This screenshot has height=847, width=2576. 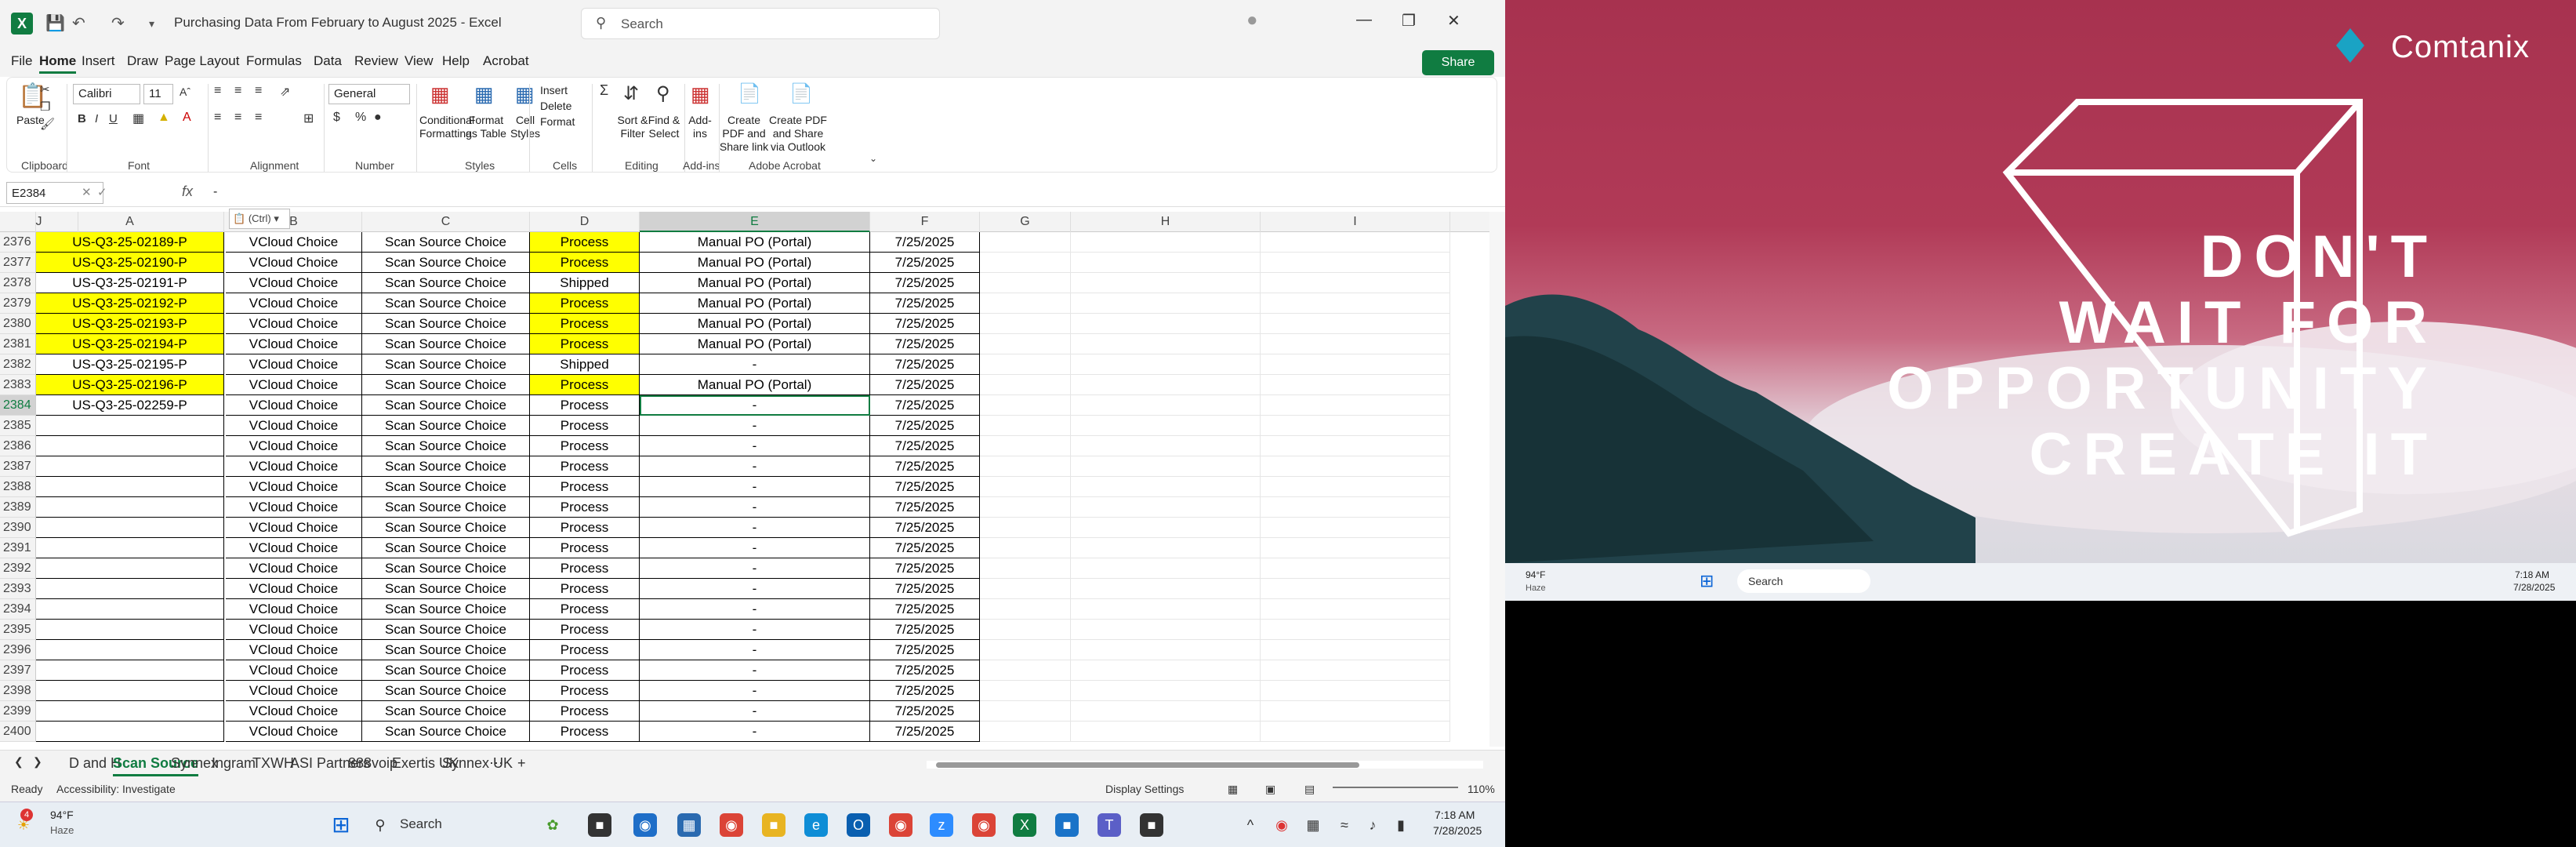 What do you see at coordinates (18, 507) in the screenshot?
I see `row-header: 2389` at bounding box center [18, 507].